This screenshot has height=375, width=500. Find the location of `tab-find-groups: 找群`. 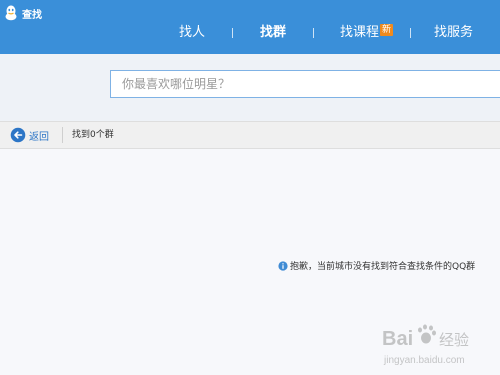

tab-find-groups: 找群 is located at coordinates (273, 33).